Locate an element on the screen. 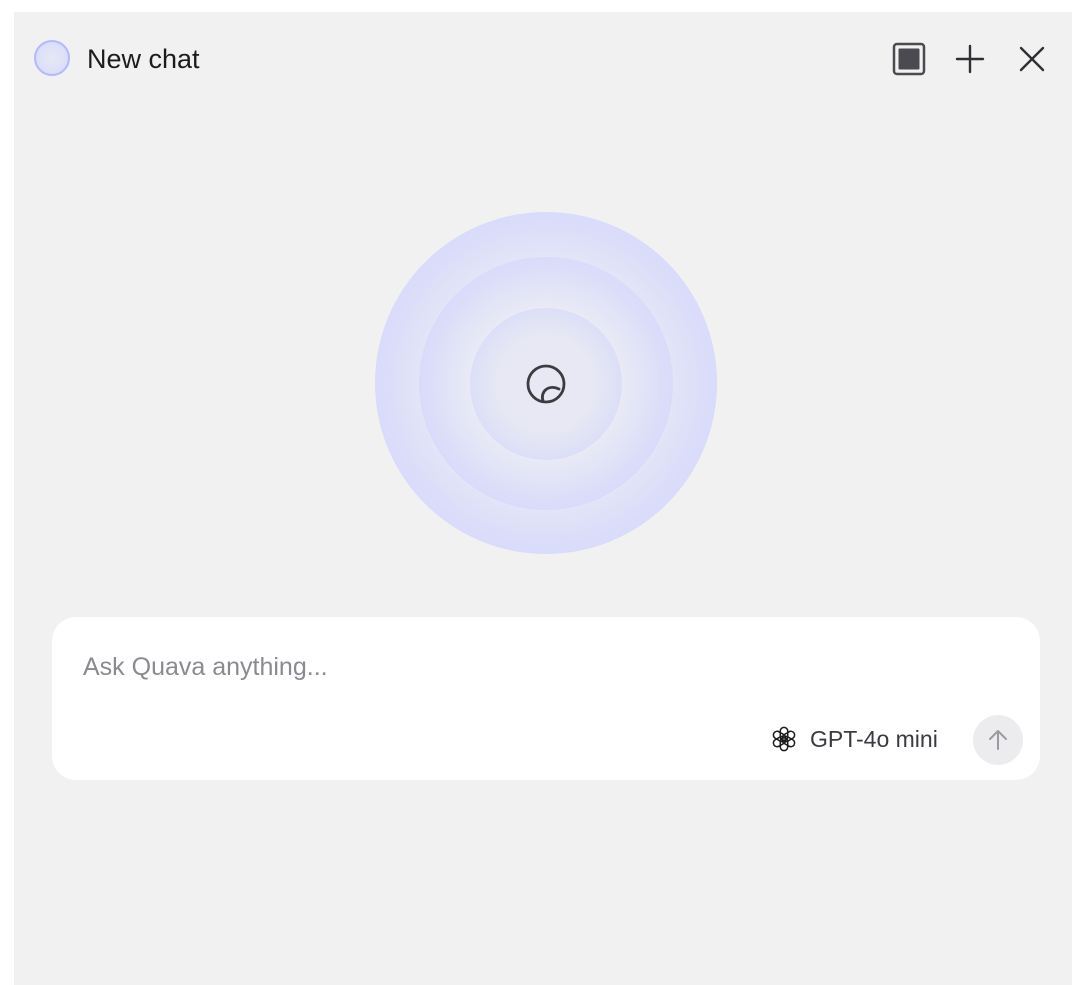  model-label: GPT-4o mini is located at coordinates (874, 738).